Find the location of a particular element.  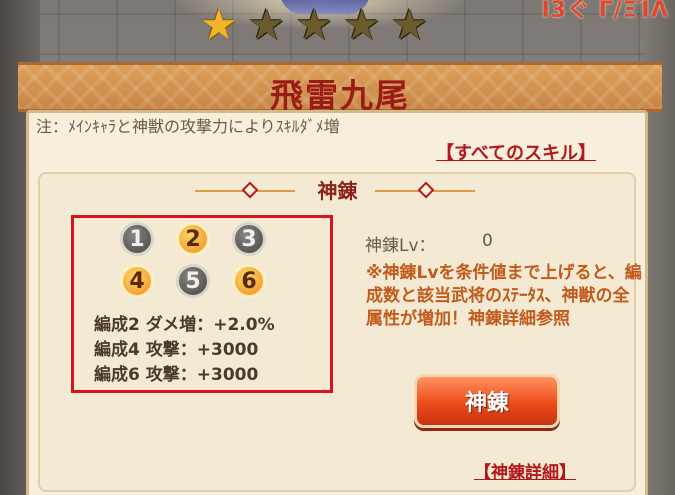

top-right-label: Ι3ぐ Γ/ΞΊΛ is located at coordinates (605, 11).